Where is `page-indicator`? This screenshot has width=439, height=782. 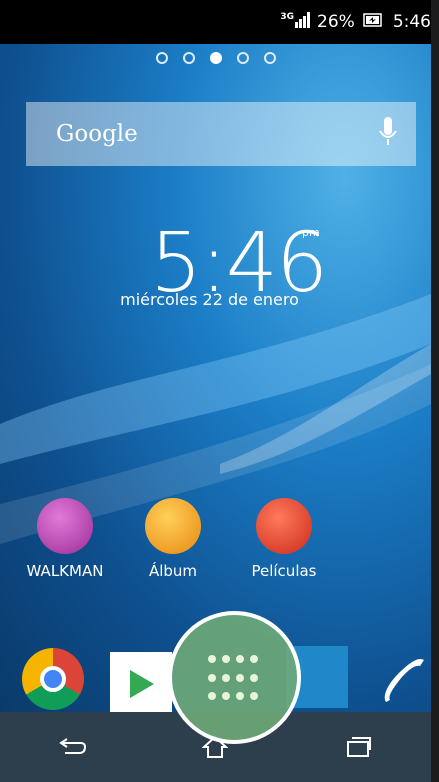 page-indicator is located at coordinates (215, 58).